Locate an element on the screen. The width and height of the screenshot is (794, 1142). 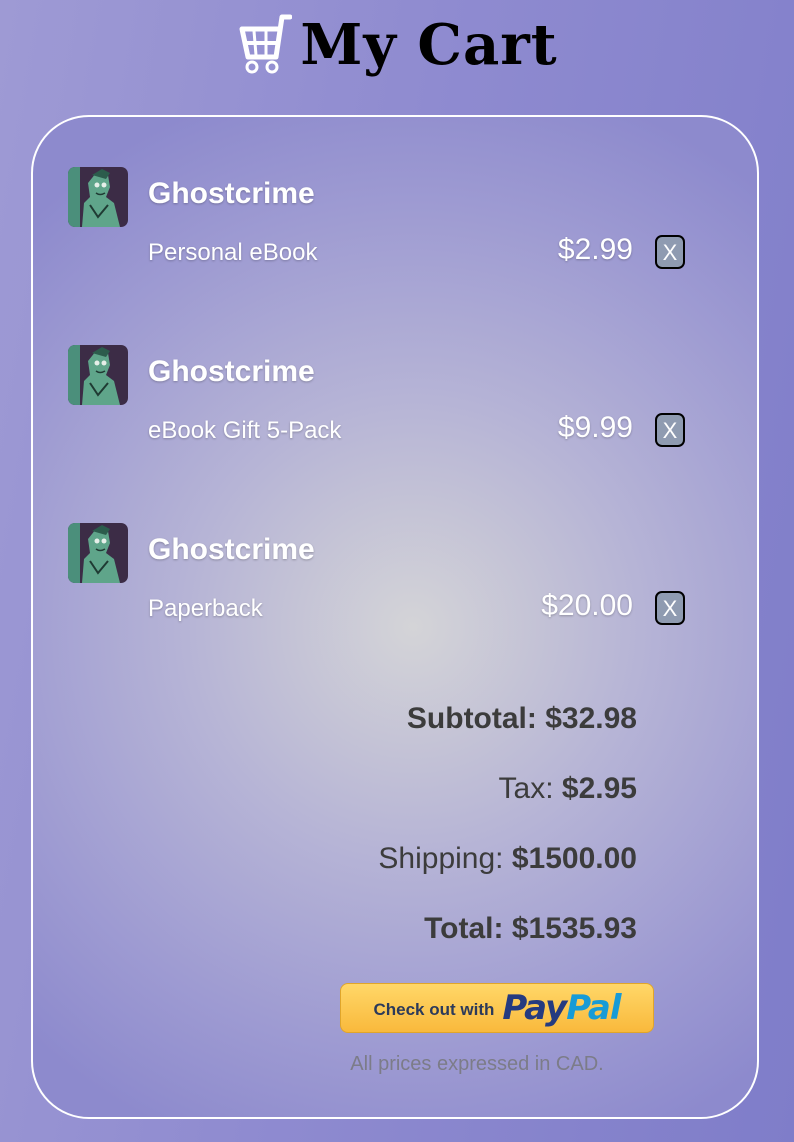
total-label: Total: is located at coordinates (464, 928).